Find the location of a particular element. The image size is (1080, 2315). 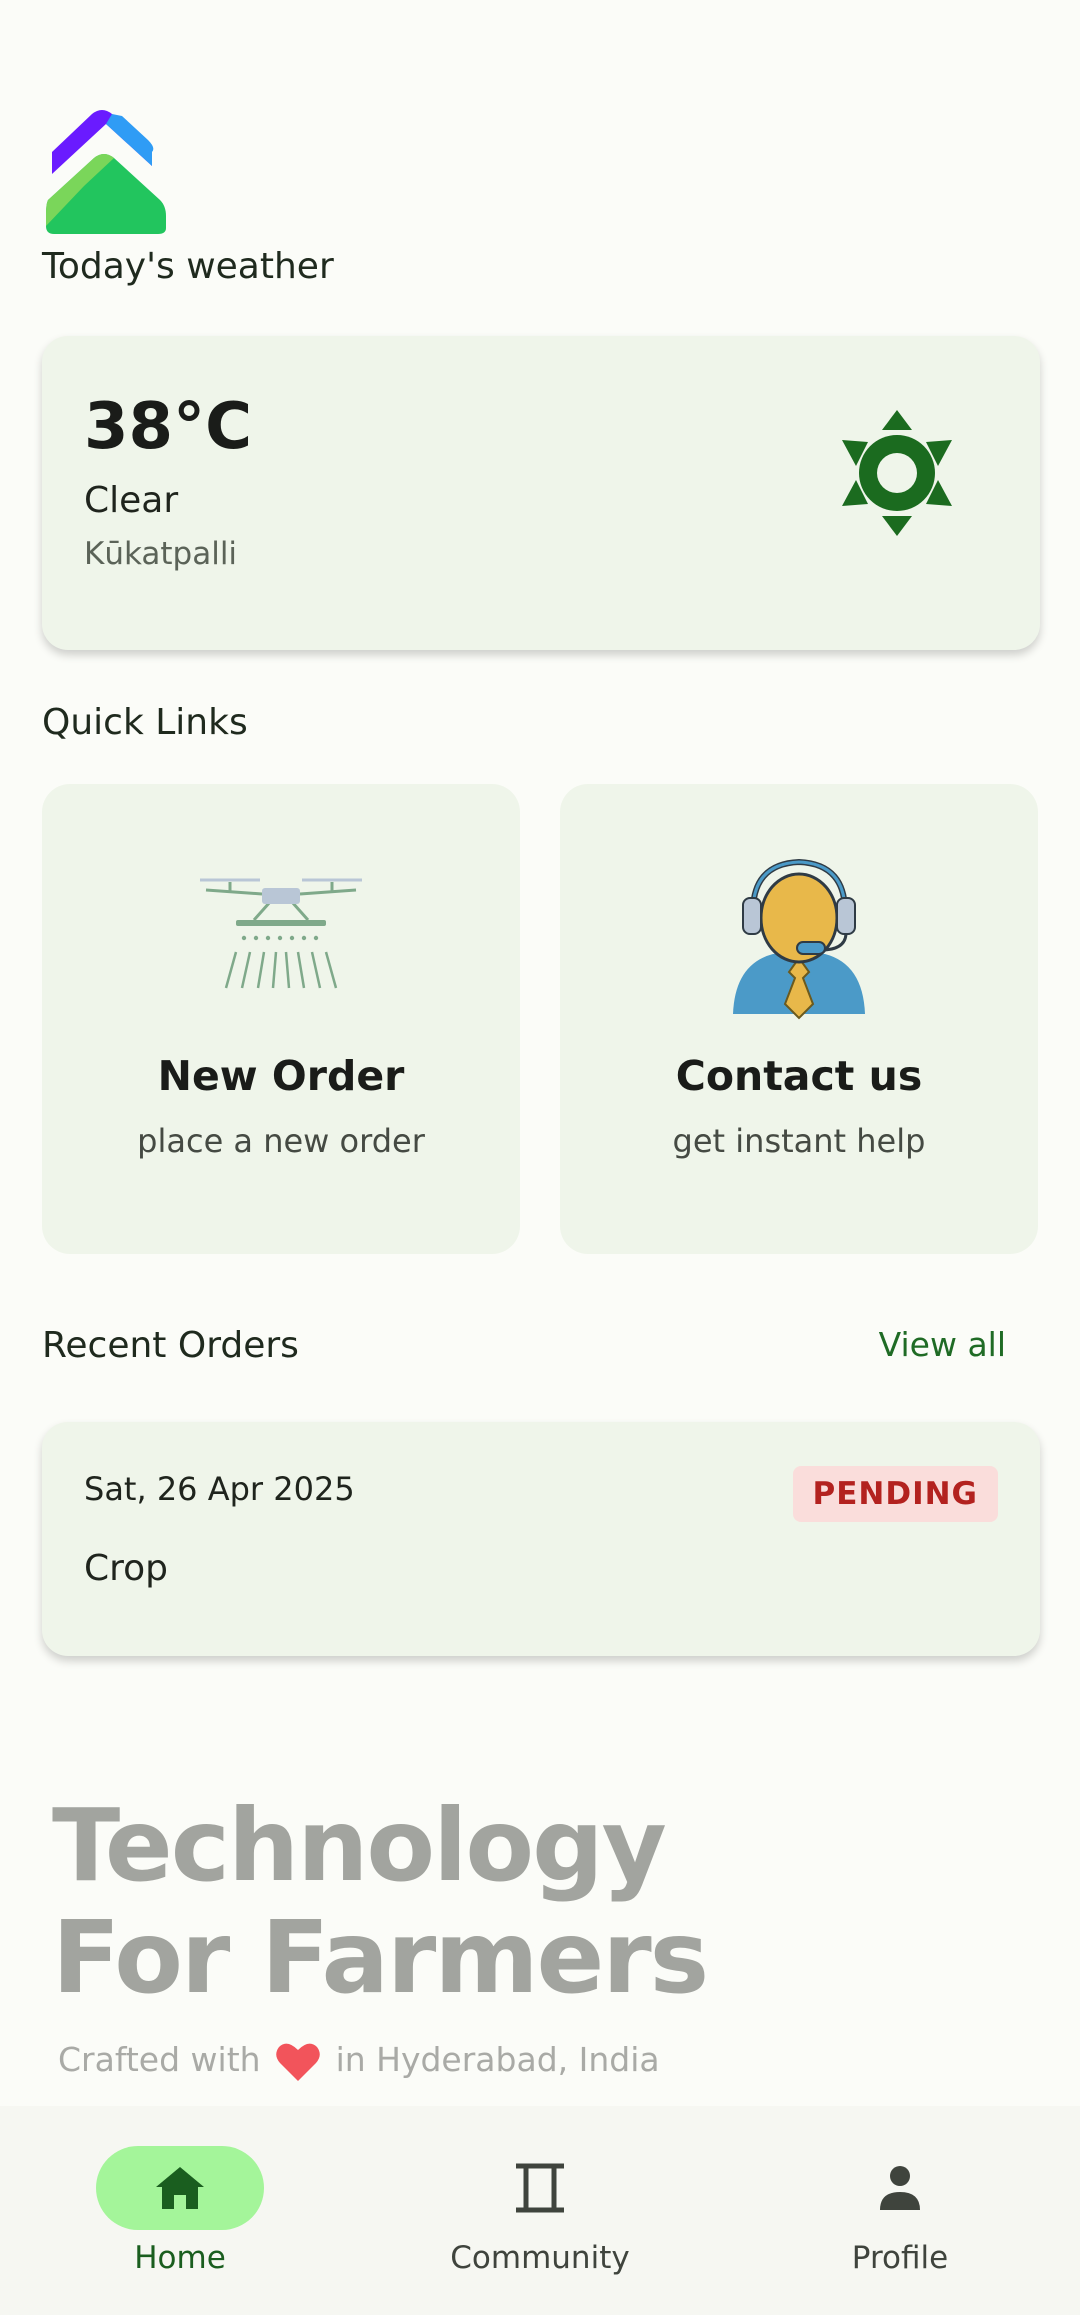

bottom-navigation: Home Community Profile is located at coordinates (540, 2210).